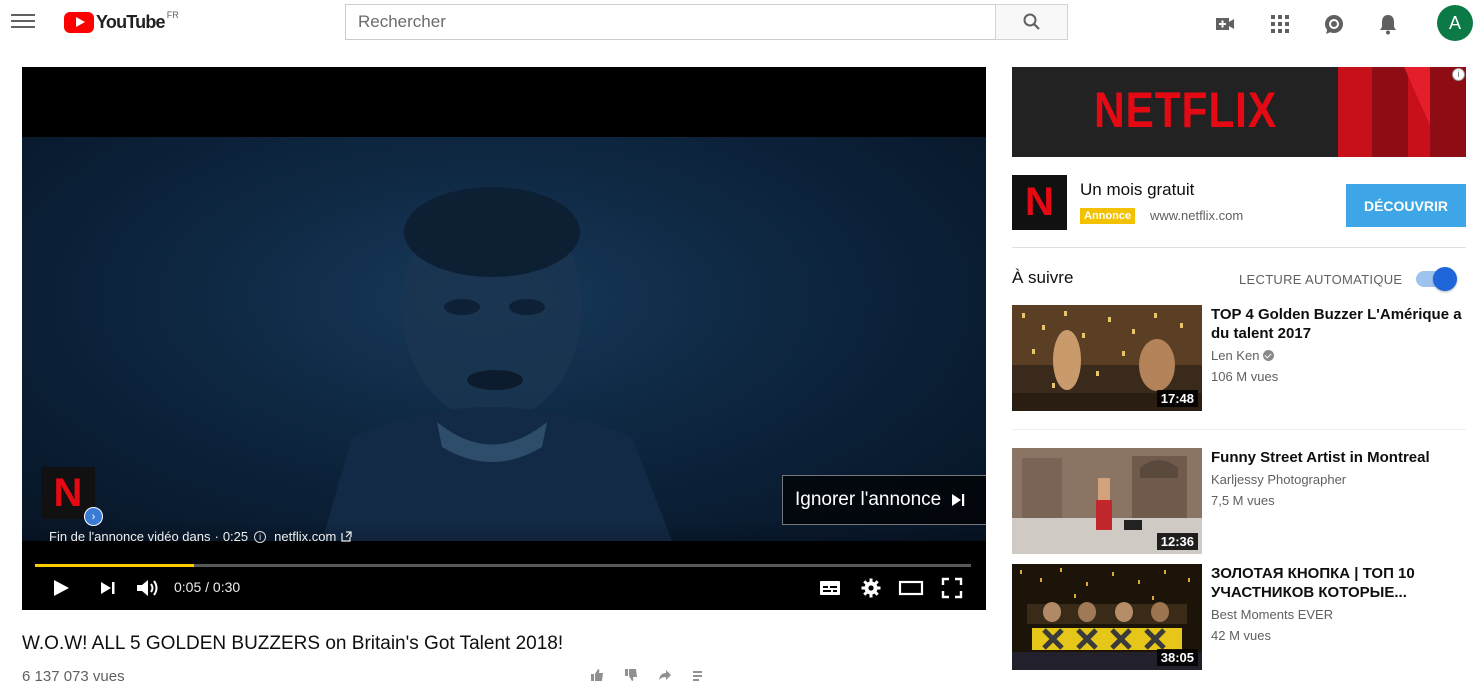 The image size is (1480, 685). What do you see at coordinates (1245, 376) in the screenshot?
I see `video-views: 106 M vues` at bounding box center [1245, 376].